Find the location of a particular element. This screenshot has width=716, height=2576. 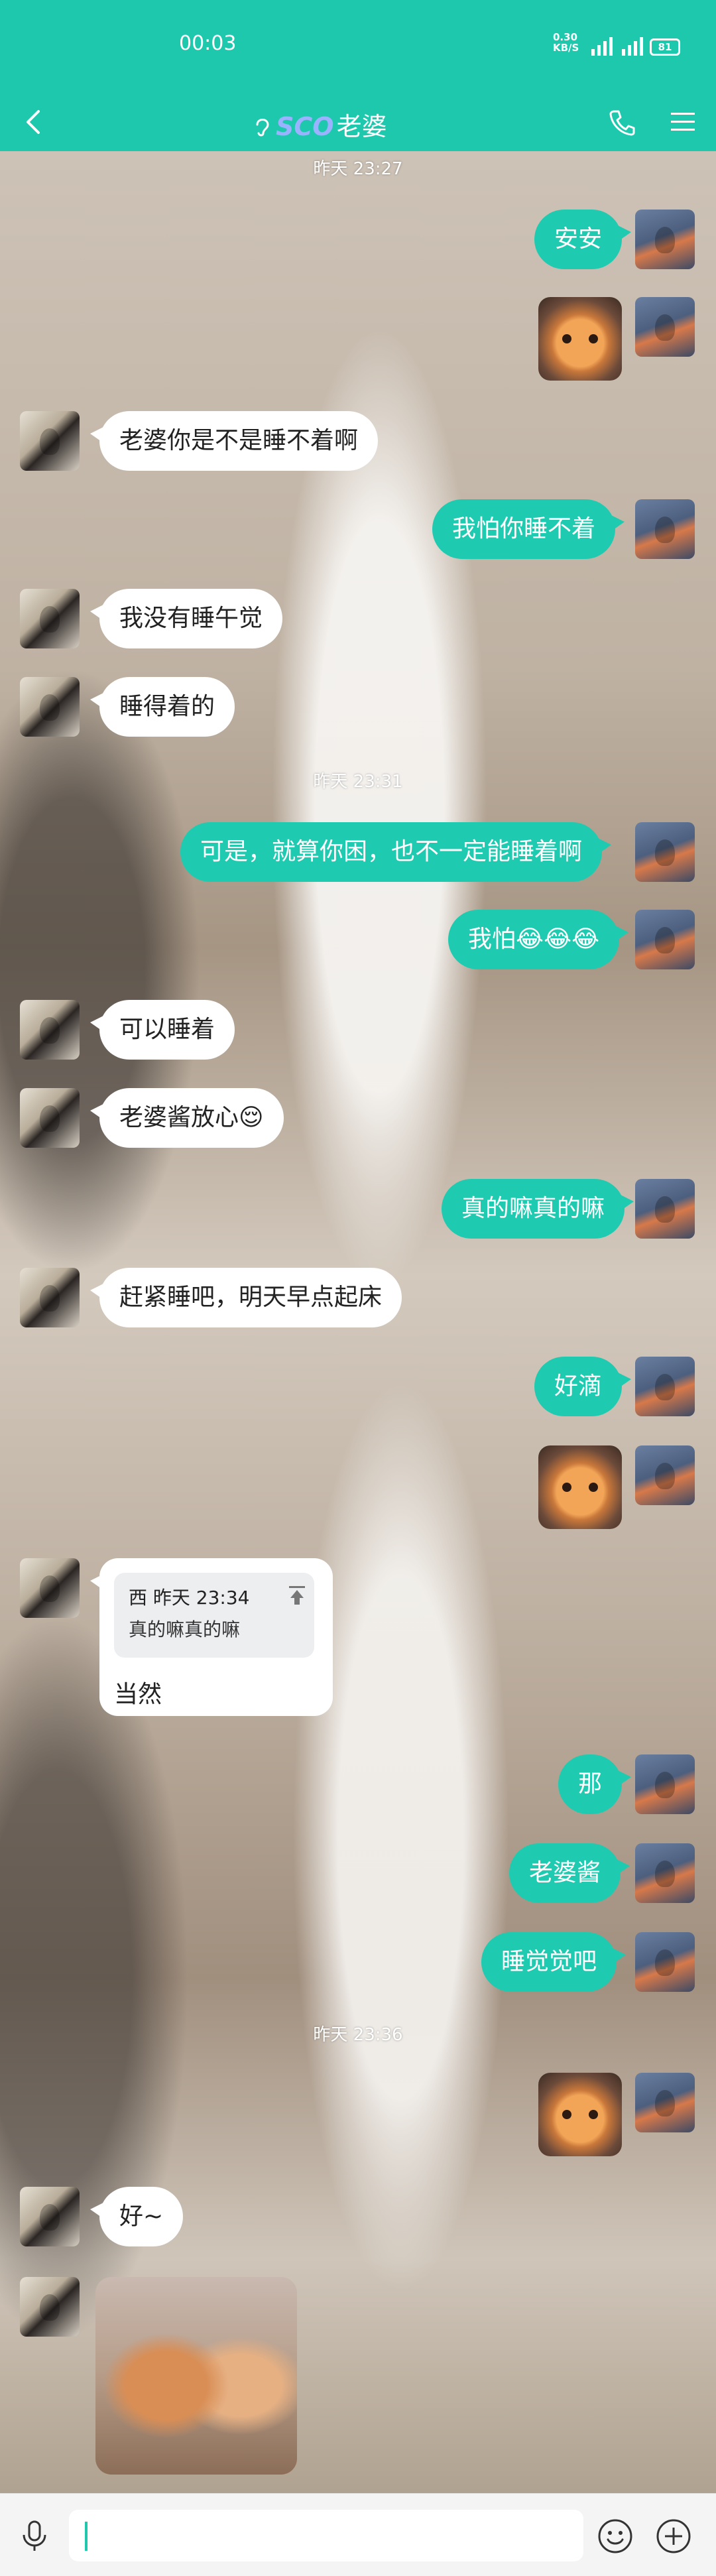

status-time: 00:03 is located at coordinates (208, 43).